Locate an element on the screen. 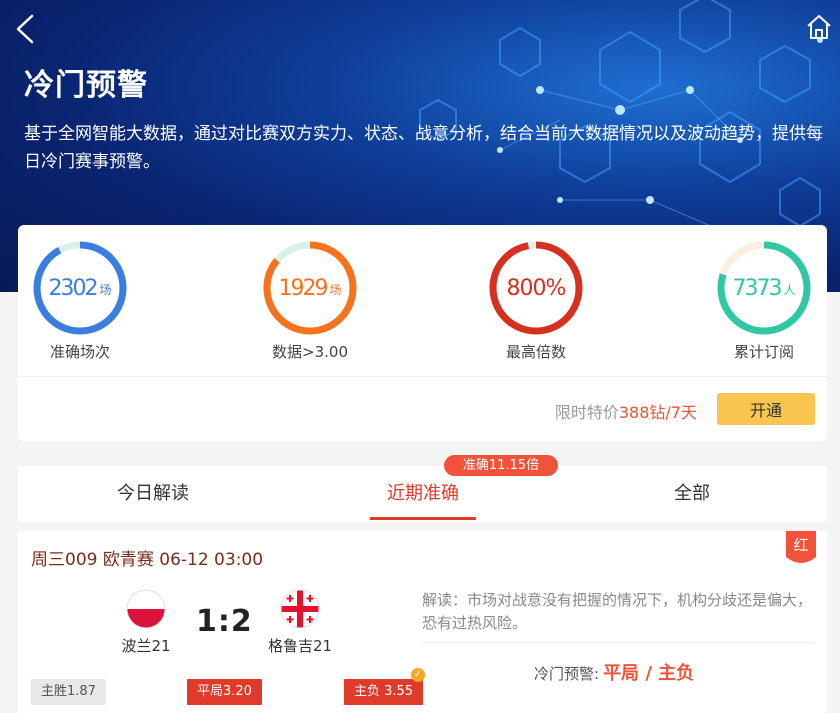  match-score: 1:2 is located at coordinates (224, 621).